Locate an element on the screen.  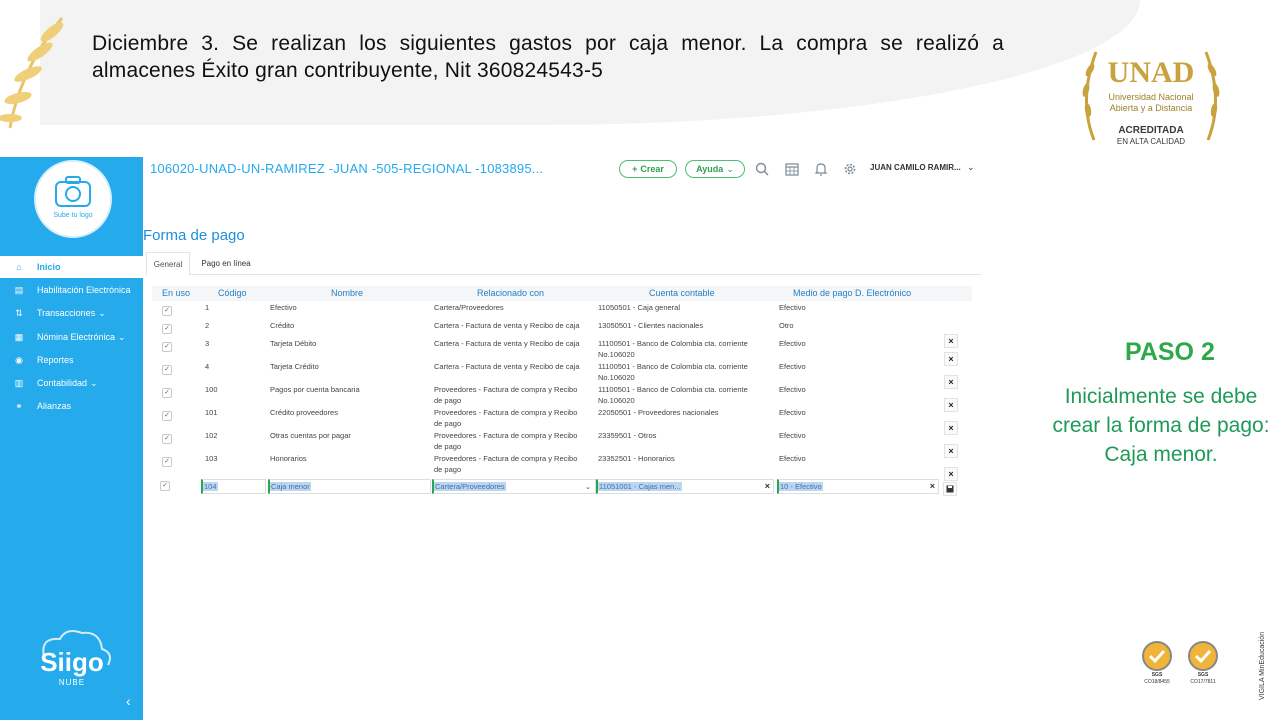
row-code: 103 is located at coordinates (211, 458).